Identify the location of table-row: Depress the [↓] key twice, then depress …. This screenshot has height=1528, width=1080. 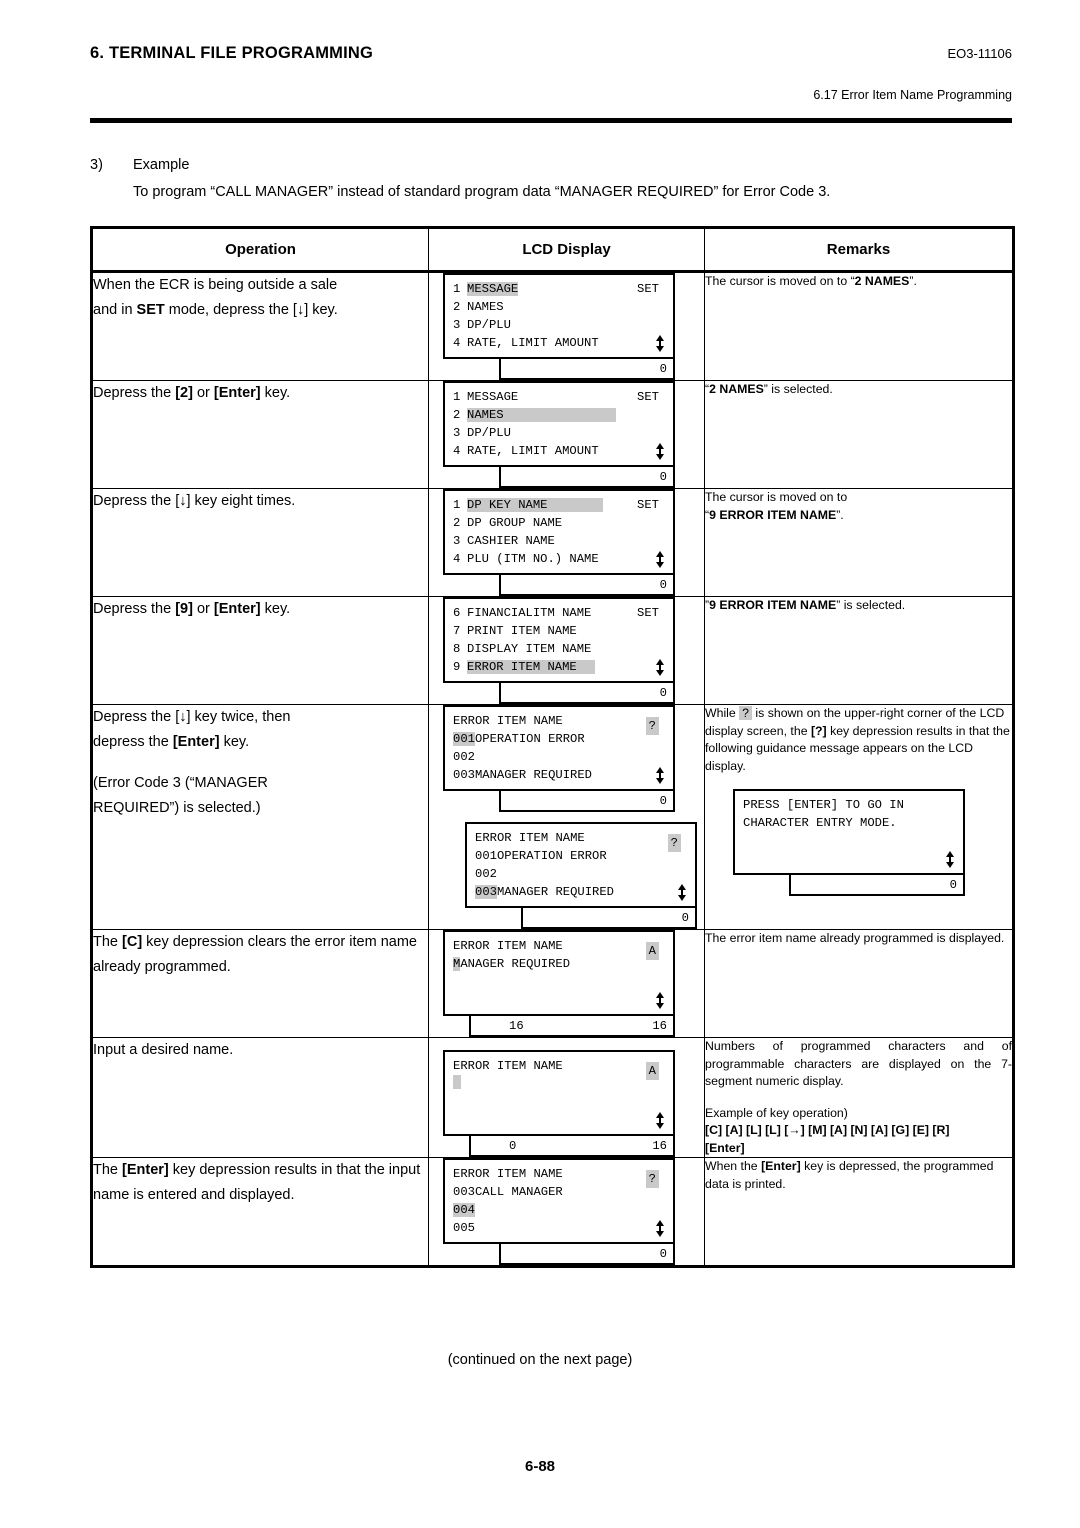
(552, 817).